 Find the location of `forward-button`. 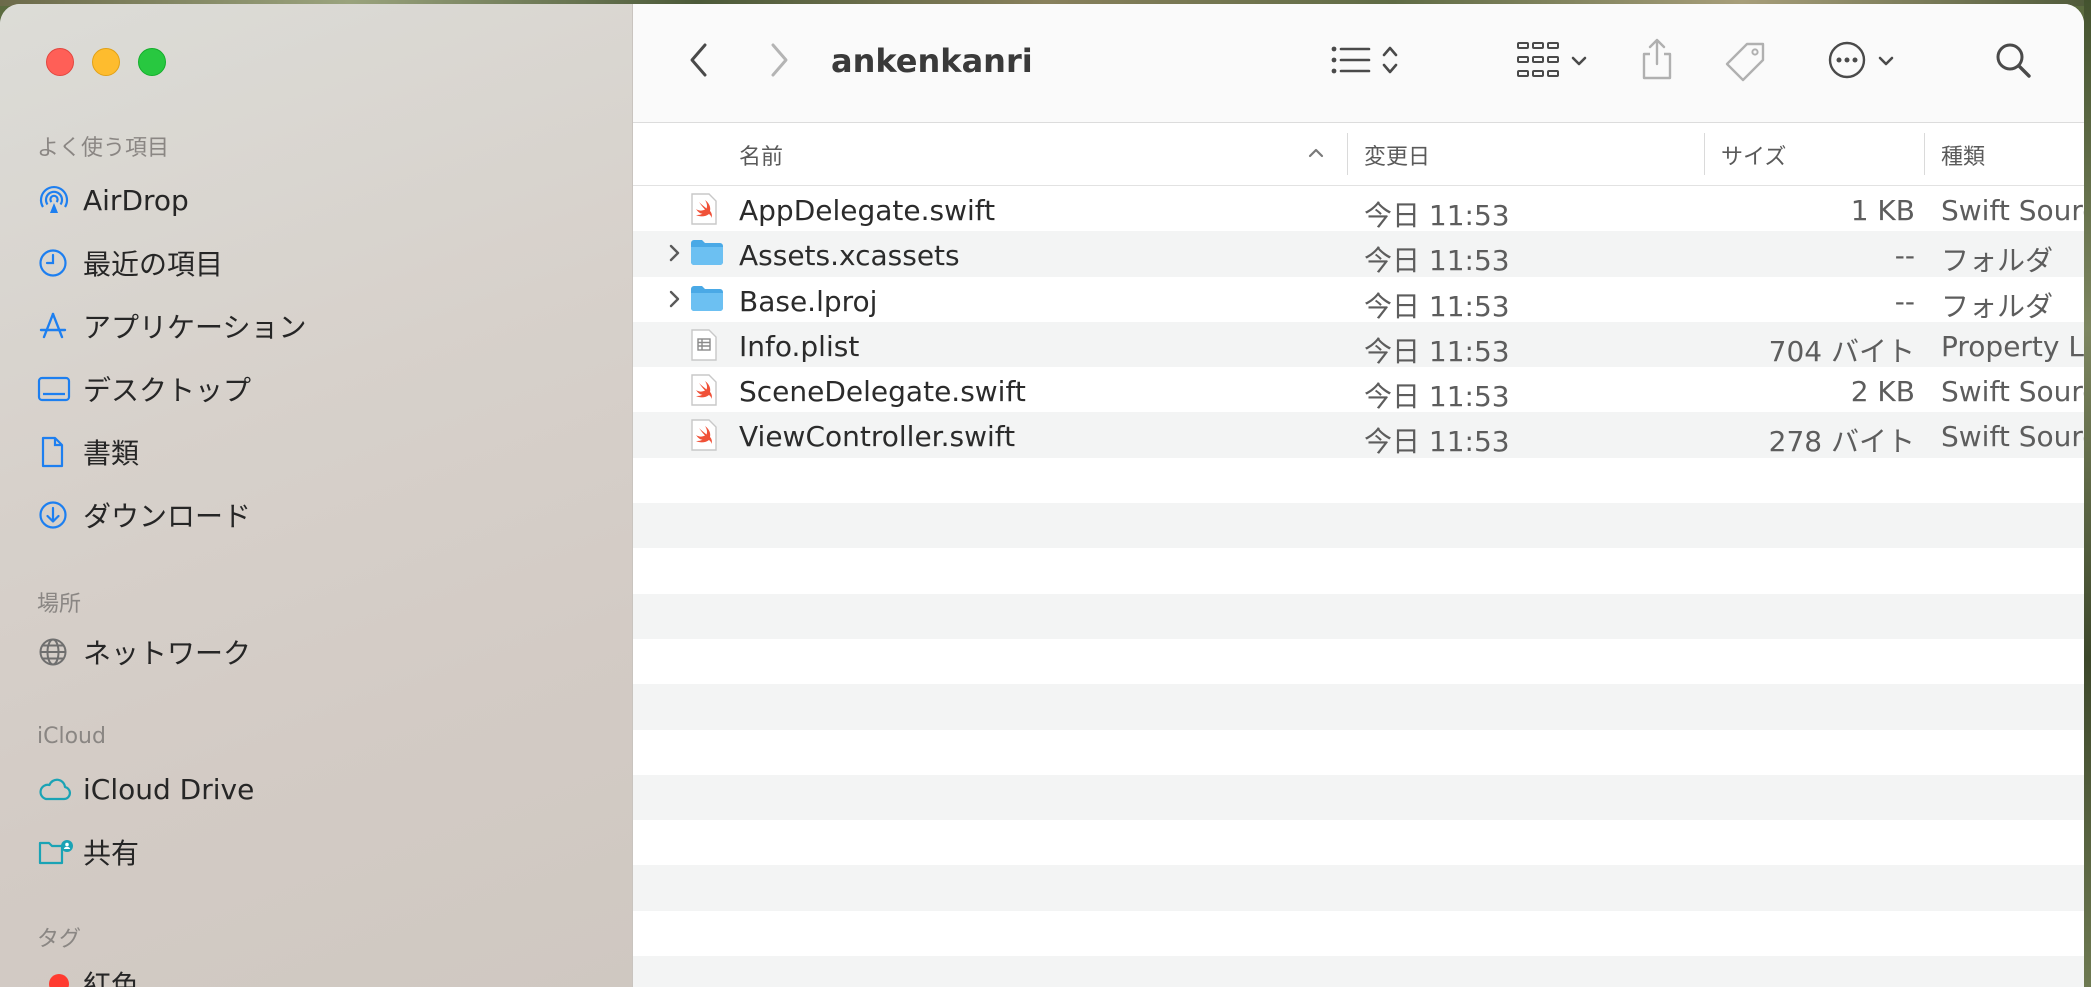

forward-button is located at coordinates (779, 62).